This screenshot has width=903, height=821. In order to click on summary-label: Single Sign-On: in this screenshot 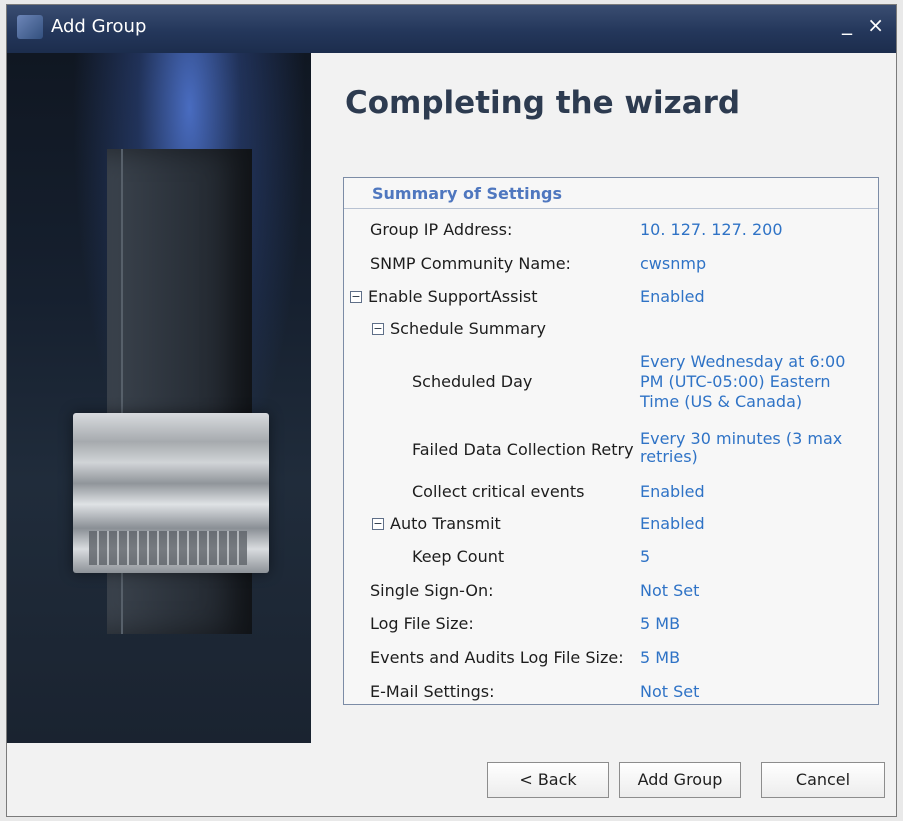, I will do `click(432, 590)`.